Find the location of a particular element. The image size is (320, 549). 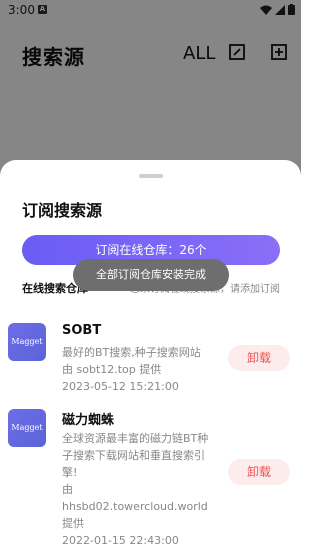

desc-line: 全球资源最丰富的磁力链BT种 is located at coordinates (135, 438).